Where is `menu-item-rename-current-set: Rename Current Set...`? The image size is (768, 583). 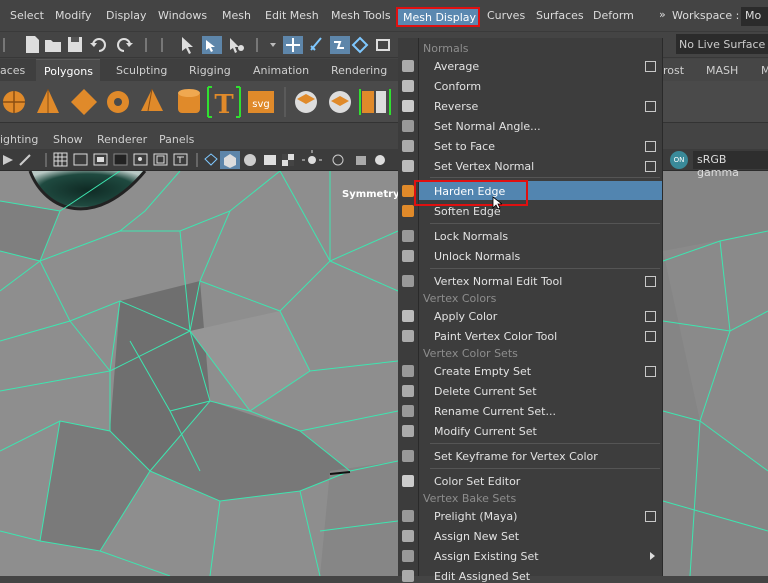
menu-item-rename-current-set: Rename Current Set... is located at coordinates (495, 411).